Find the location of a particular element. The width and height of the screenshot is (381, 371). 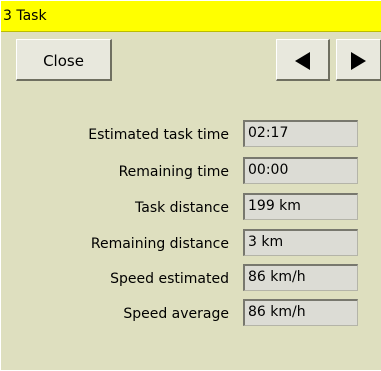

estimated-task-time-value: 02:17 is located at coordinates (300, 133).